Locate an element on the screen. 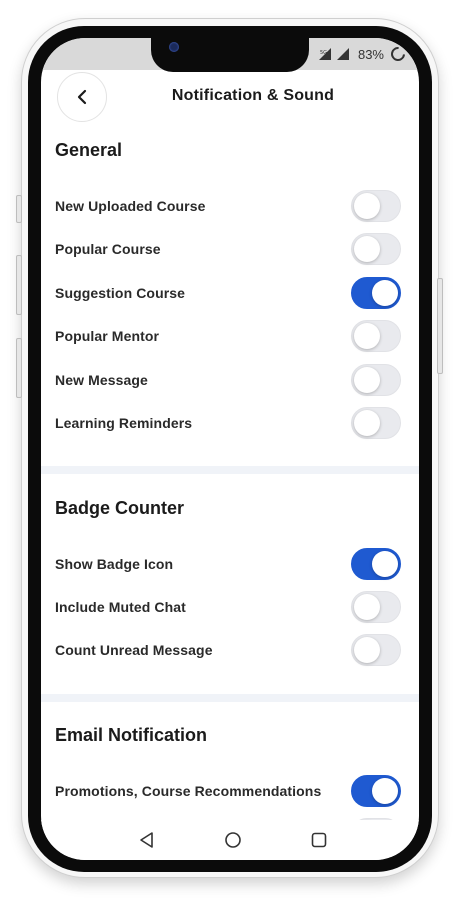 The image size is (460, 900). battery-percent: 83% is located at coordinates (370, 54).